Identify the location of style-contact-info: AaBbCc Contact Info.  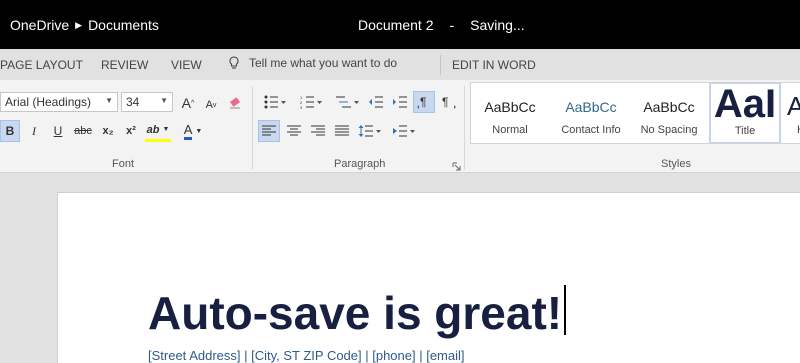
(591, 113).